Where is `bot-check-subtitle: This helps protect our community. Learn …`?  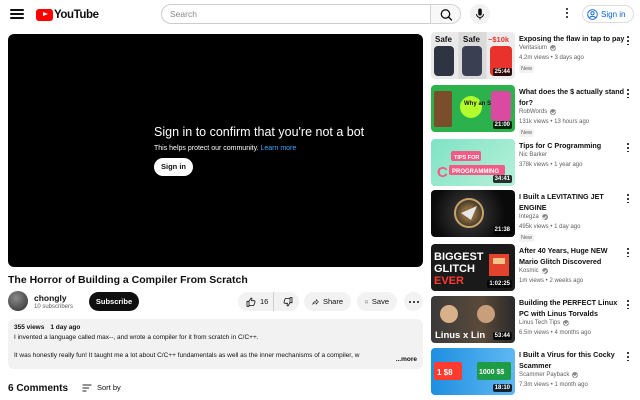
bot-check-subtitle: This helps protect our community. Learn … is located at coordinates (225, 148).